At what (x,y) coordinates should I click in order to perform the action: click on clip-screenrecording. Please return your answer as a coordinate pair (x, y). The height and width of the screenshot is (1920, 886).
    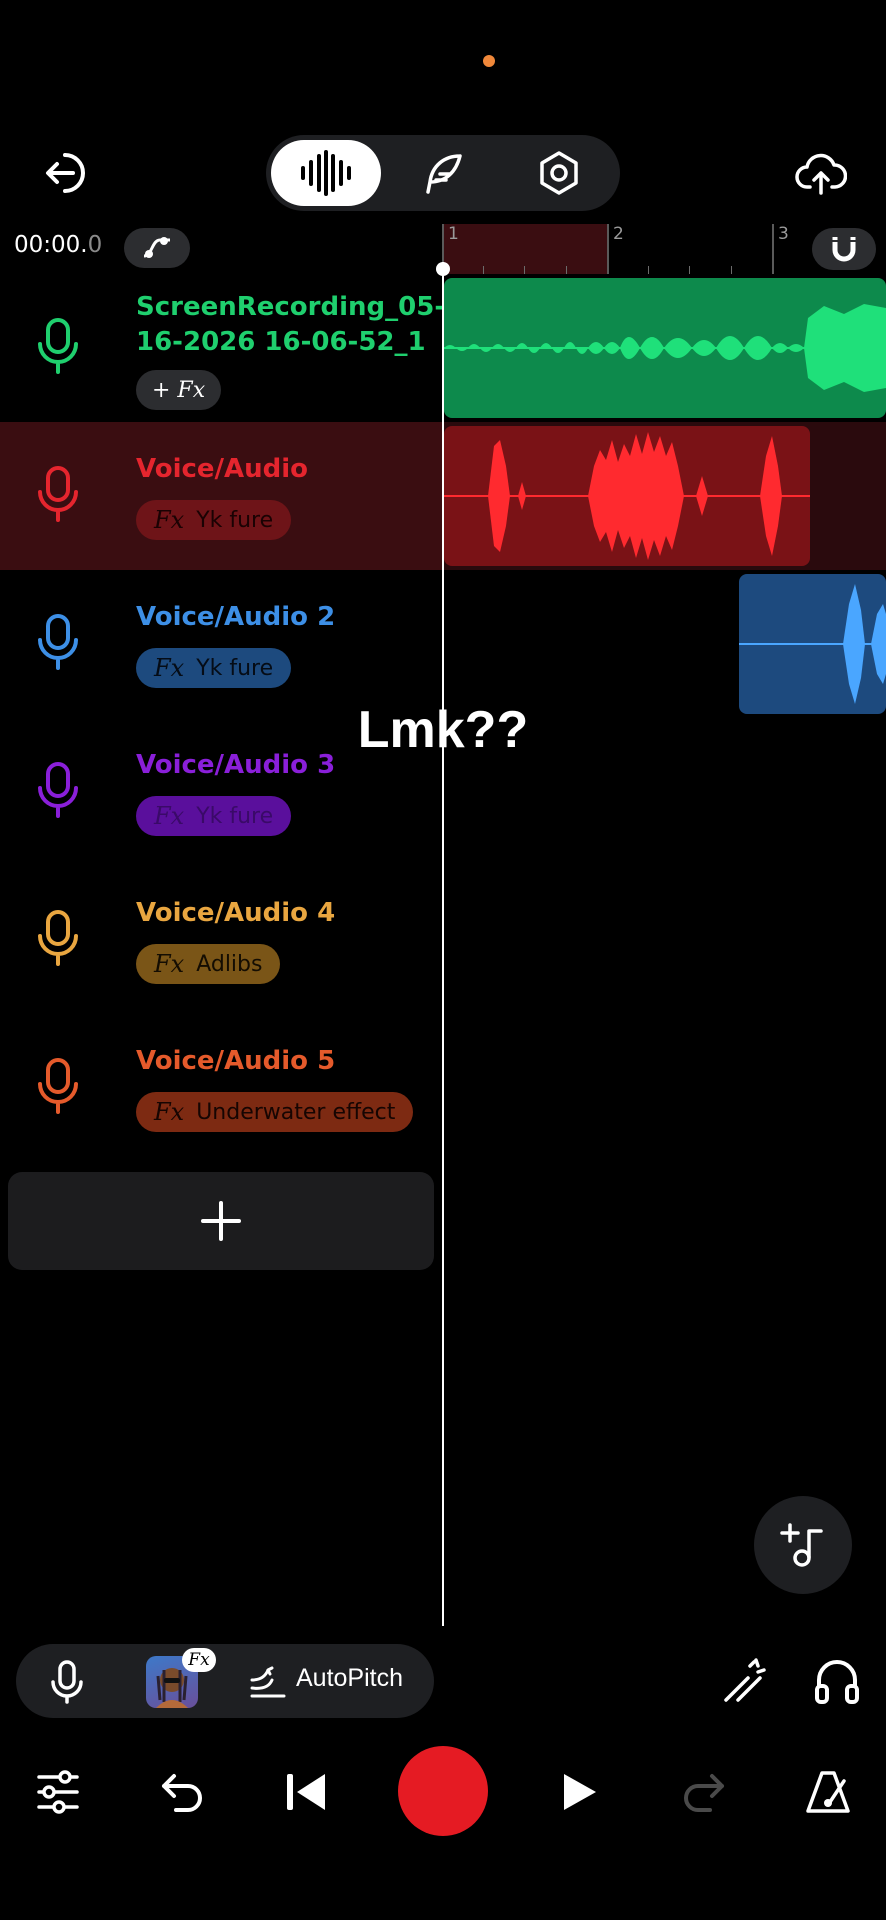
    Looking at the image, I should click on (665, 348).